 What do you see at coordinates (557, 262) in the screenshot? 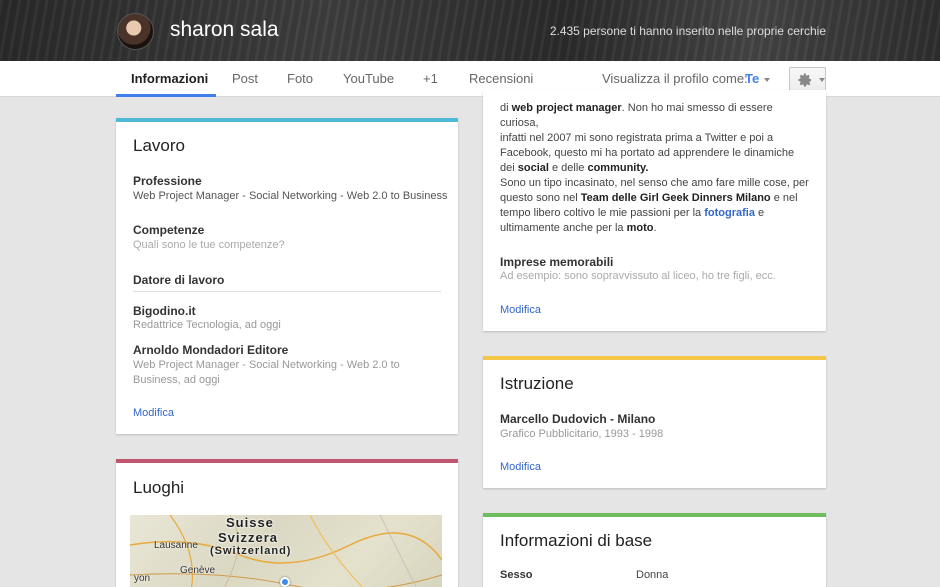
I see `achievements-label: Imprese memorabili` at bounding box center [557, 262].